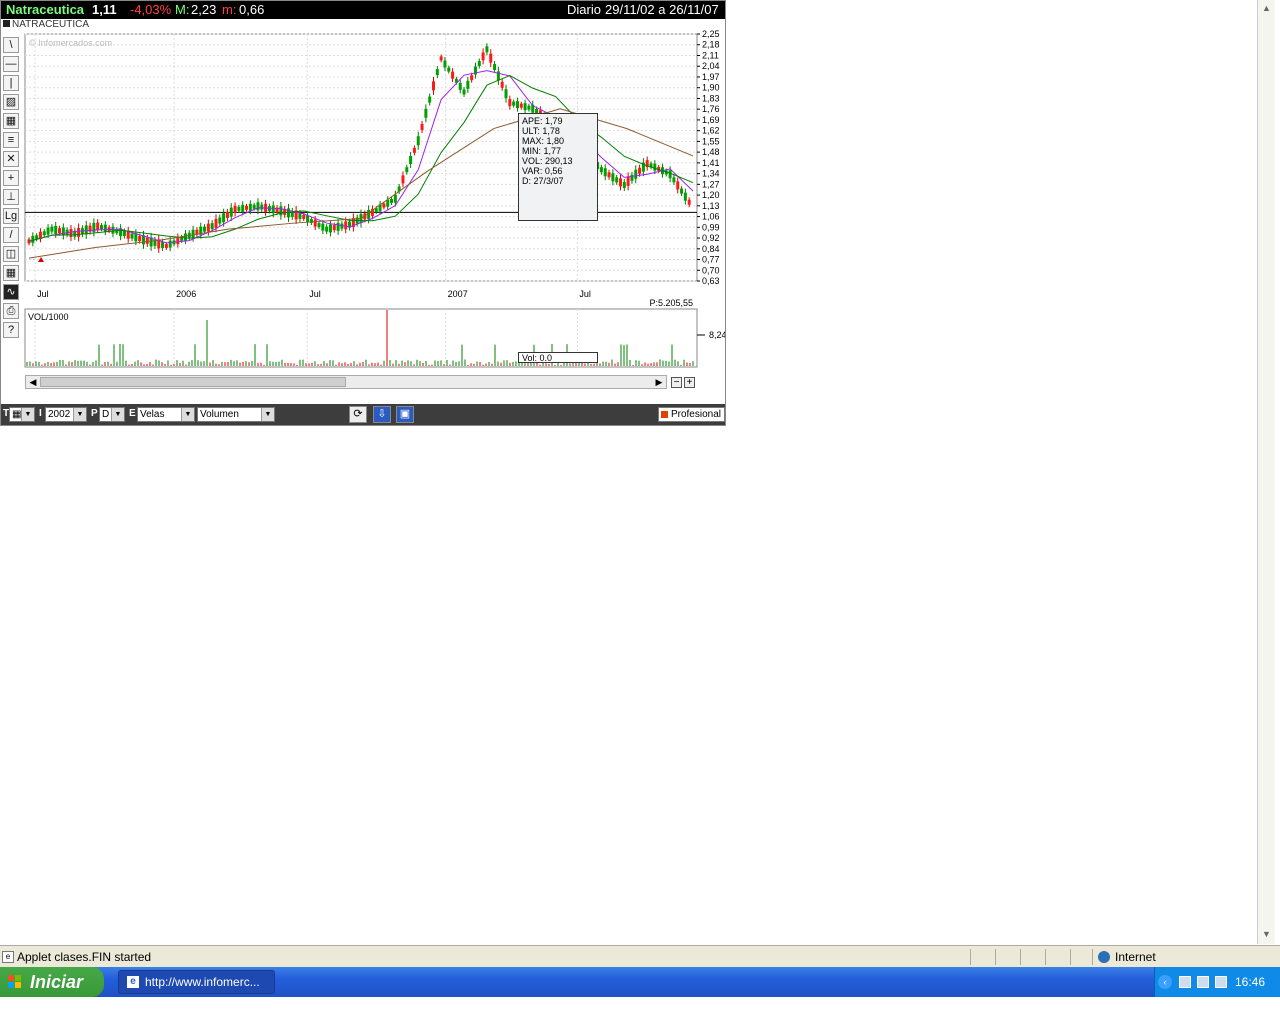 The image size is (1280, 1024). Describe the element at coordinates (66, 414) in the screenshot. I see `year-select: 2002 ▼` at that location.